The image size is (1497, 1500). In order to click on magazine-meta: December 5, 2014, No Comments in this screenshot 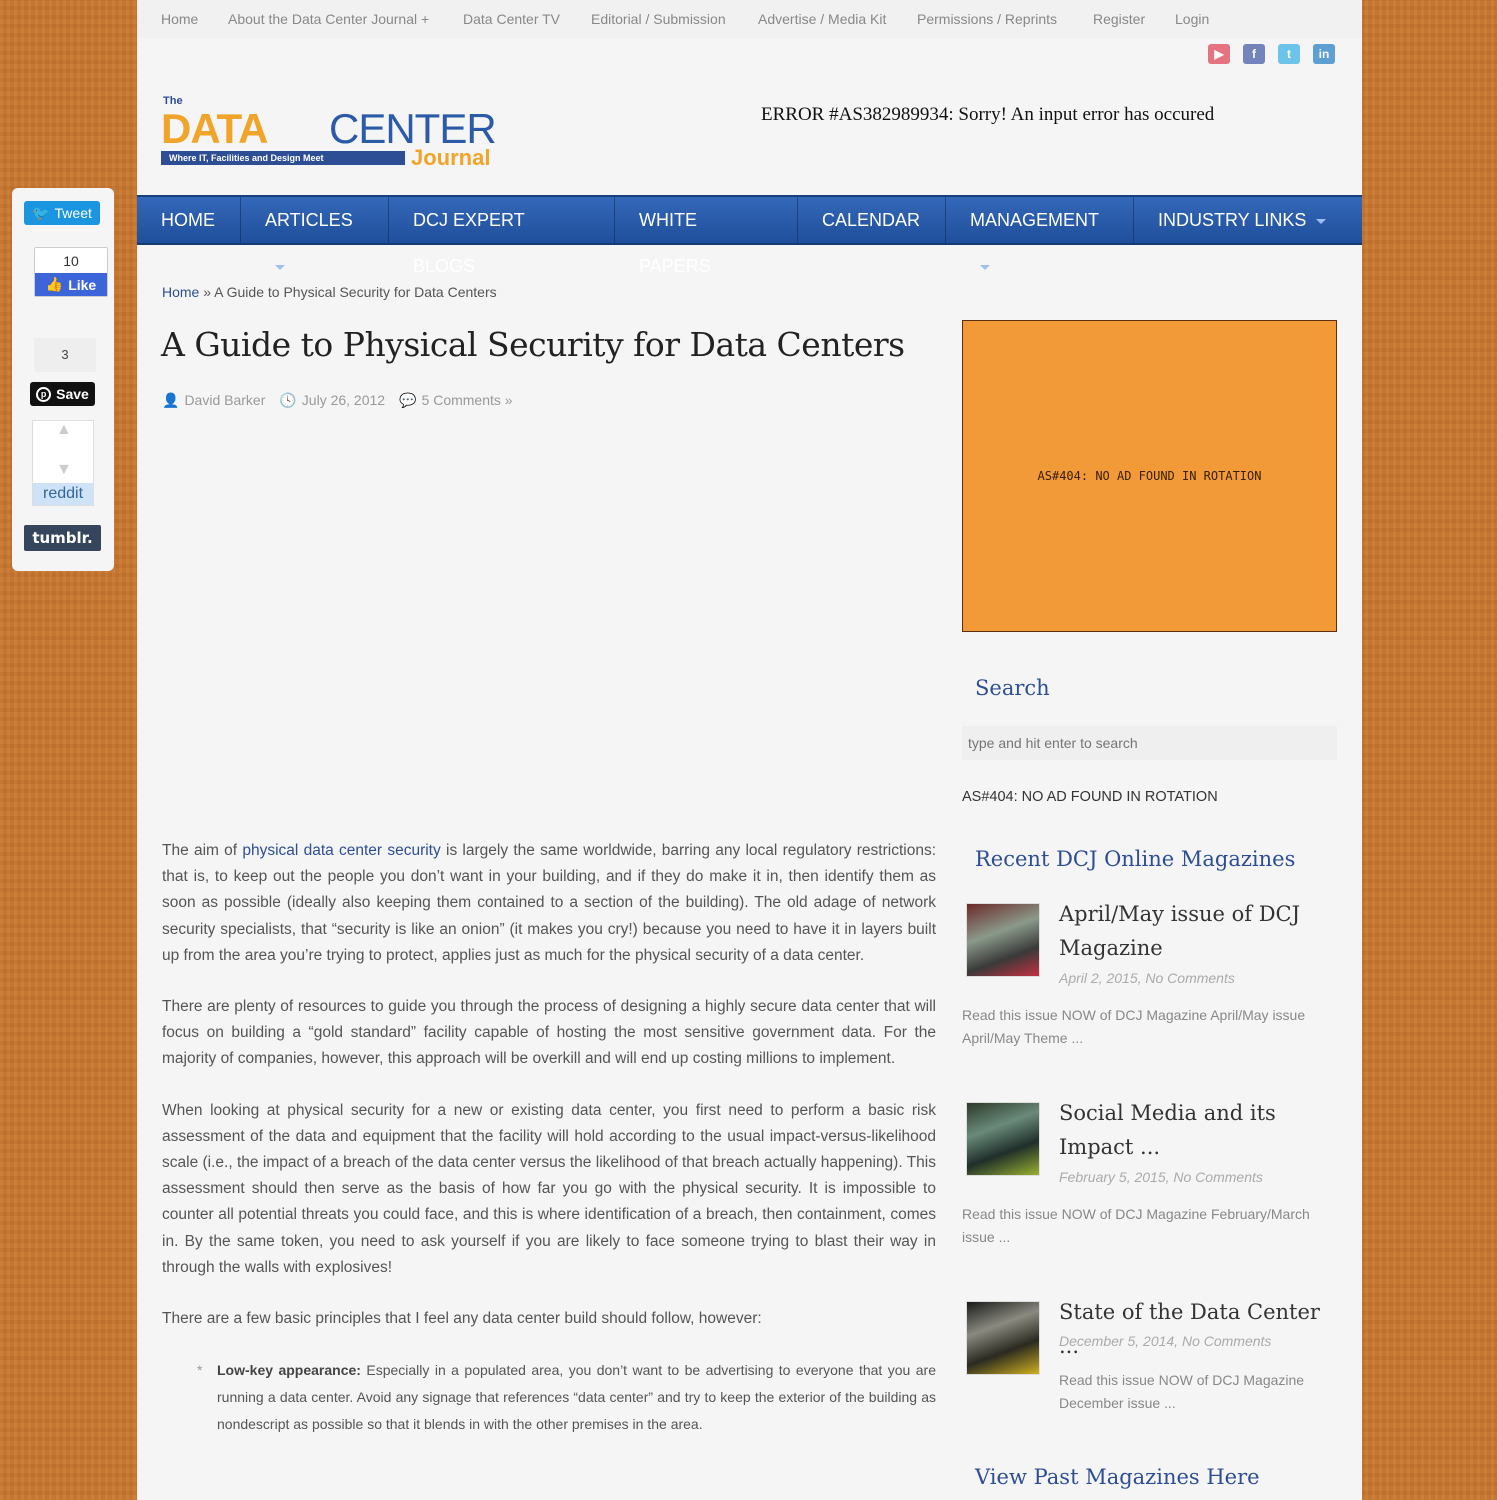, I will do `click(1165, 1341)`.